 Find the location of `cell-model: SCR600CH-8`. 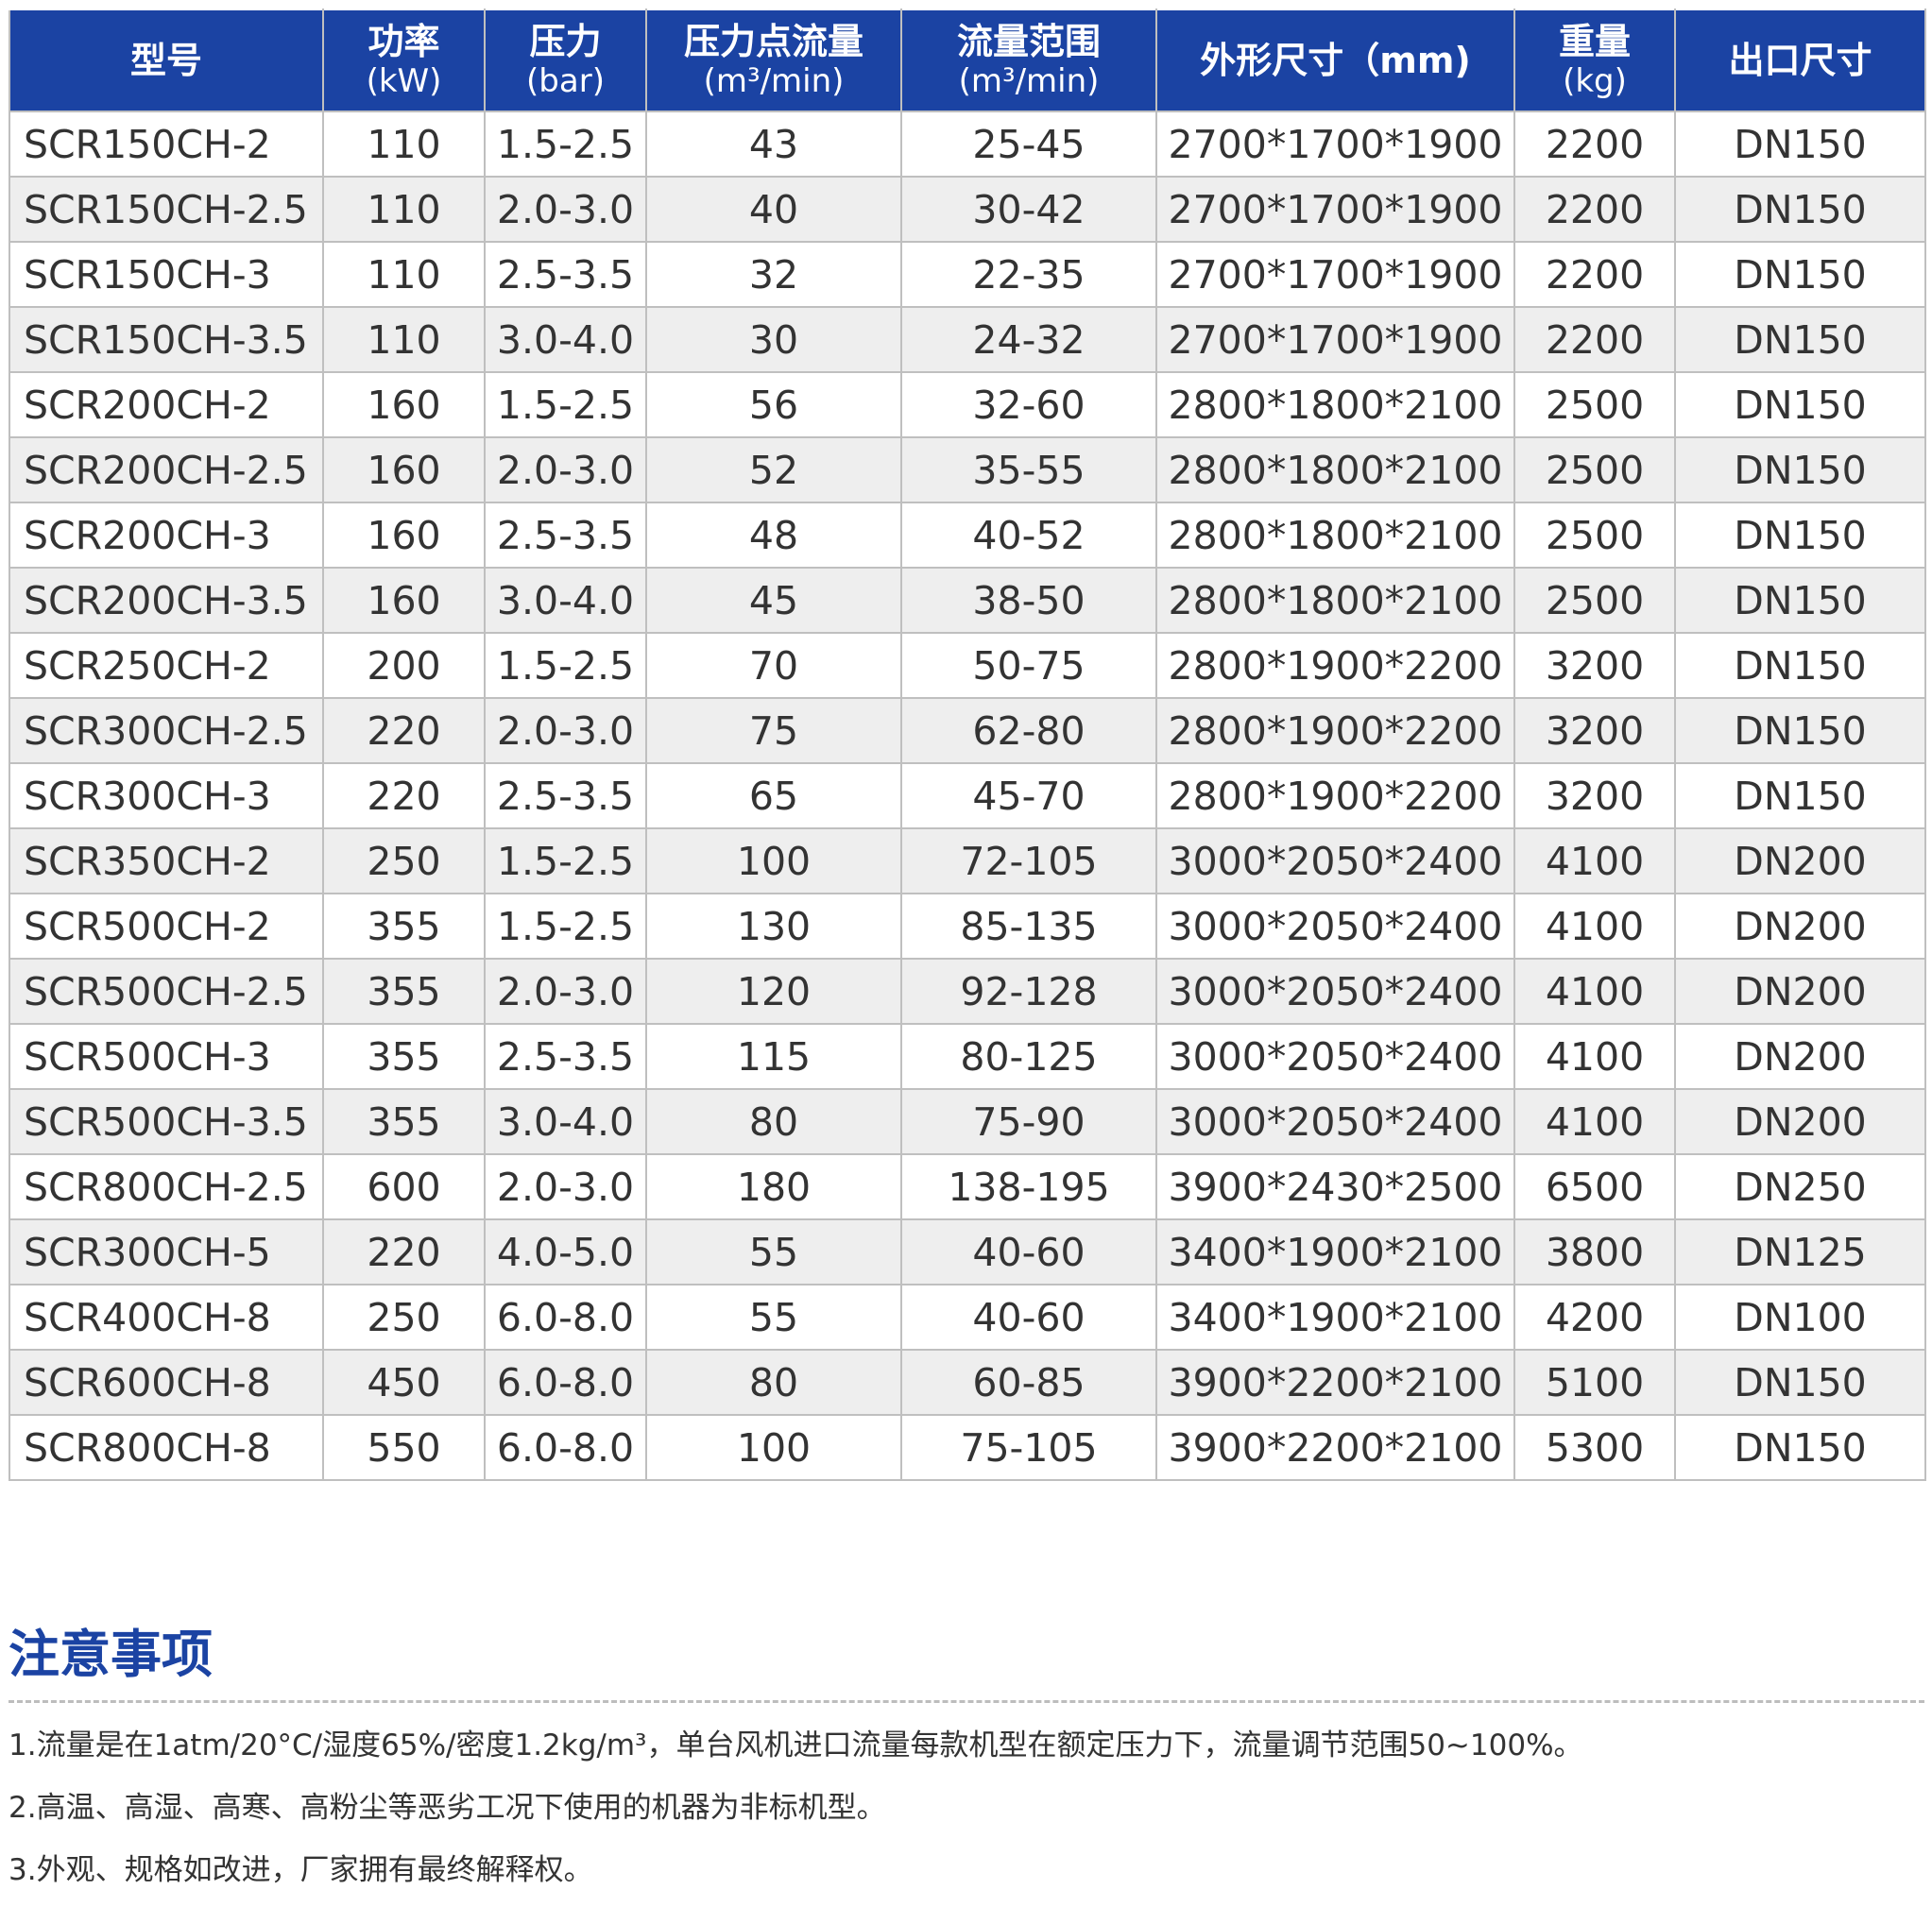

cell-model: SCR600CH-8 is located at coordinates (166, 1382).